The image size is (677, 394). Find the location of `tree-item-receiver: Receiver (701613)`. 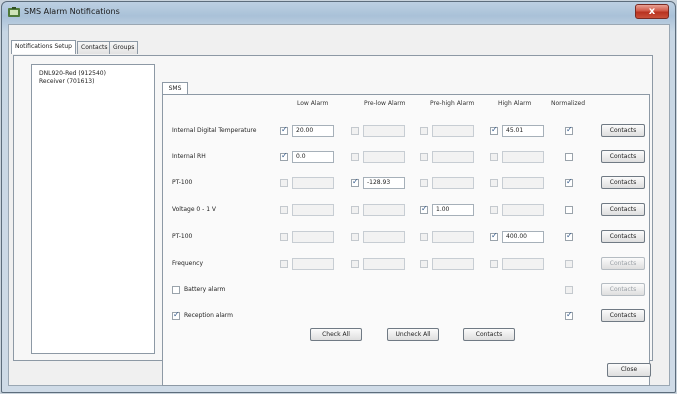

tree-item-receiver: Receiver (701613) is located at coordinates (66, 81).